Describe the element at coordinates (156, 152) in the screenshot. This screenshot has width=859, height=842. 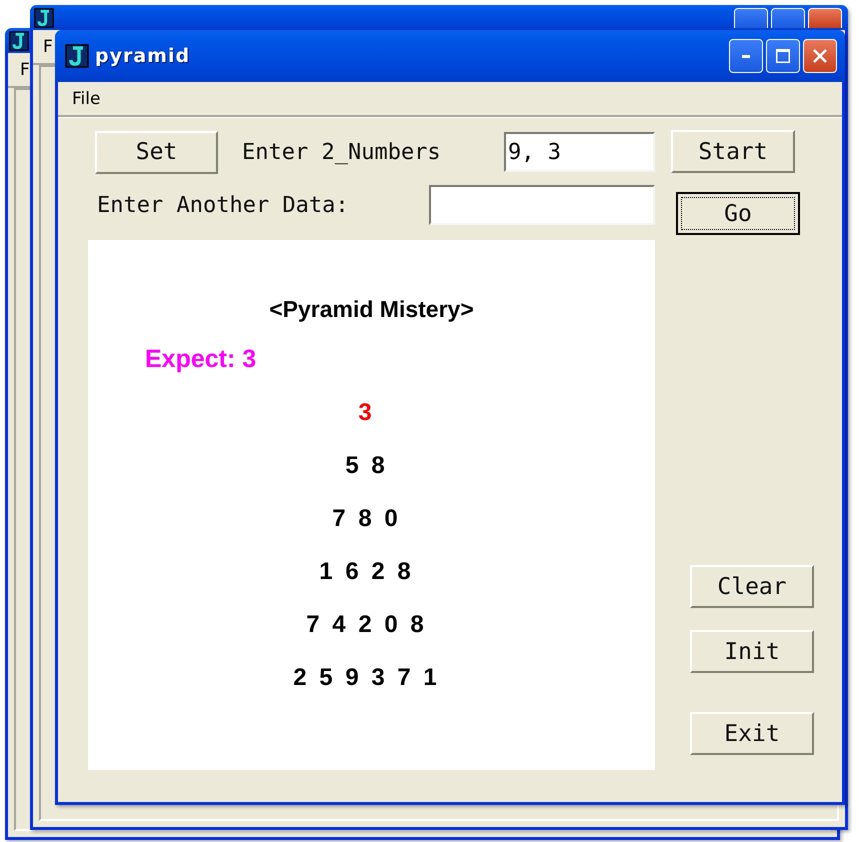
I see `set-button: Set` at that location.